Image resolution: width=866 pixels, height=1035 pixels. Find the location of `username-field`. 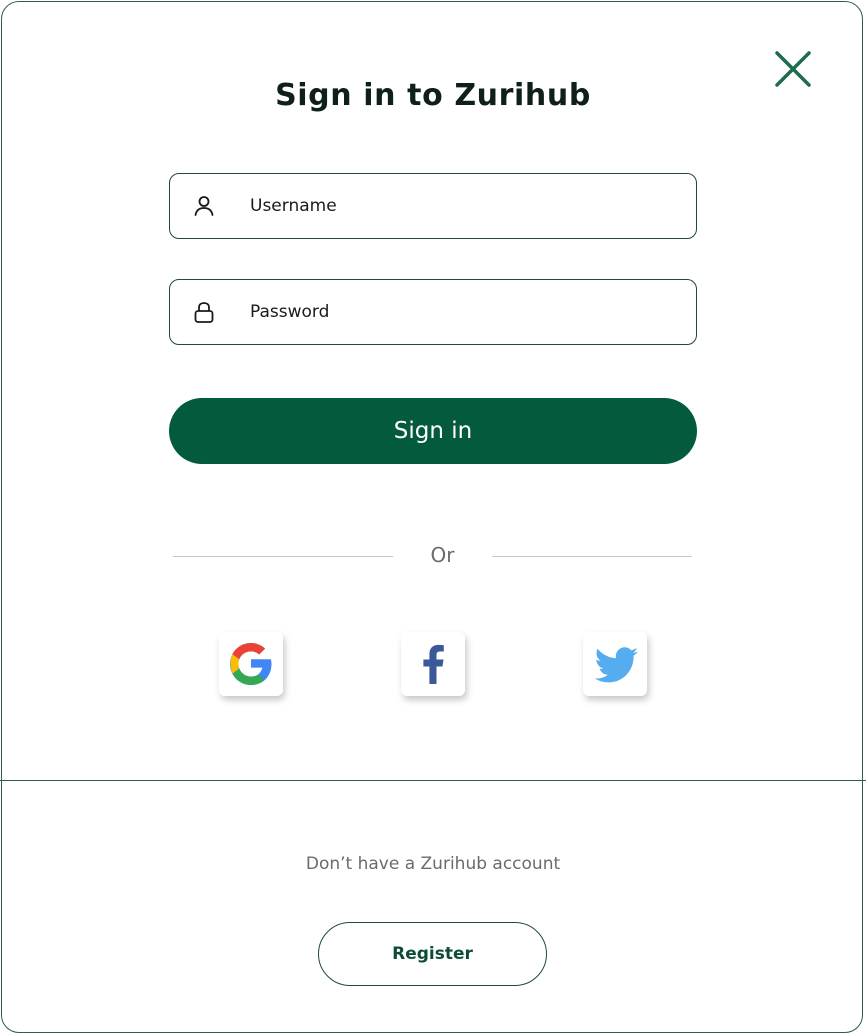

username-field is located at coordinates (433, 206).